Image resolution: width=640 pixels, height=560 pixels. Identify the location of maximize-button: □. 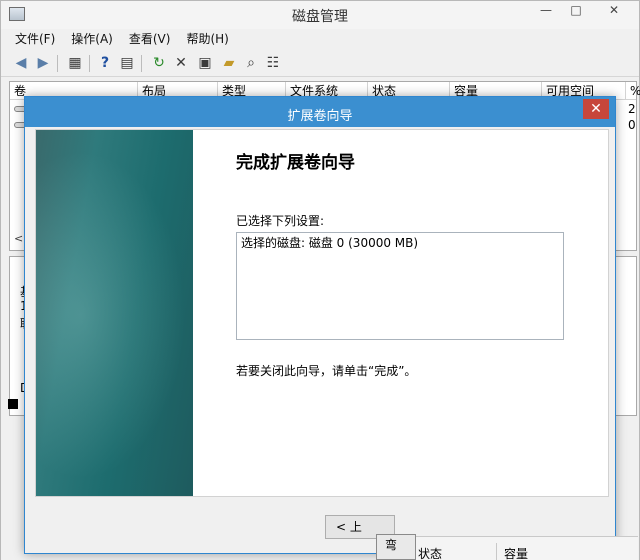
(576, 11).